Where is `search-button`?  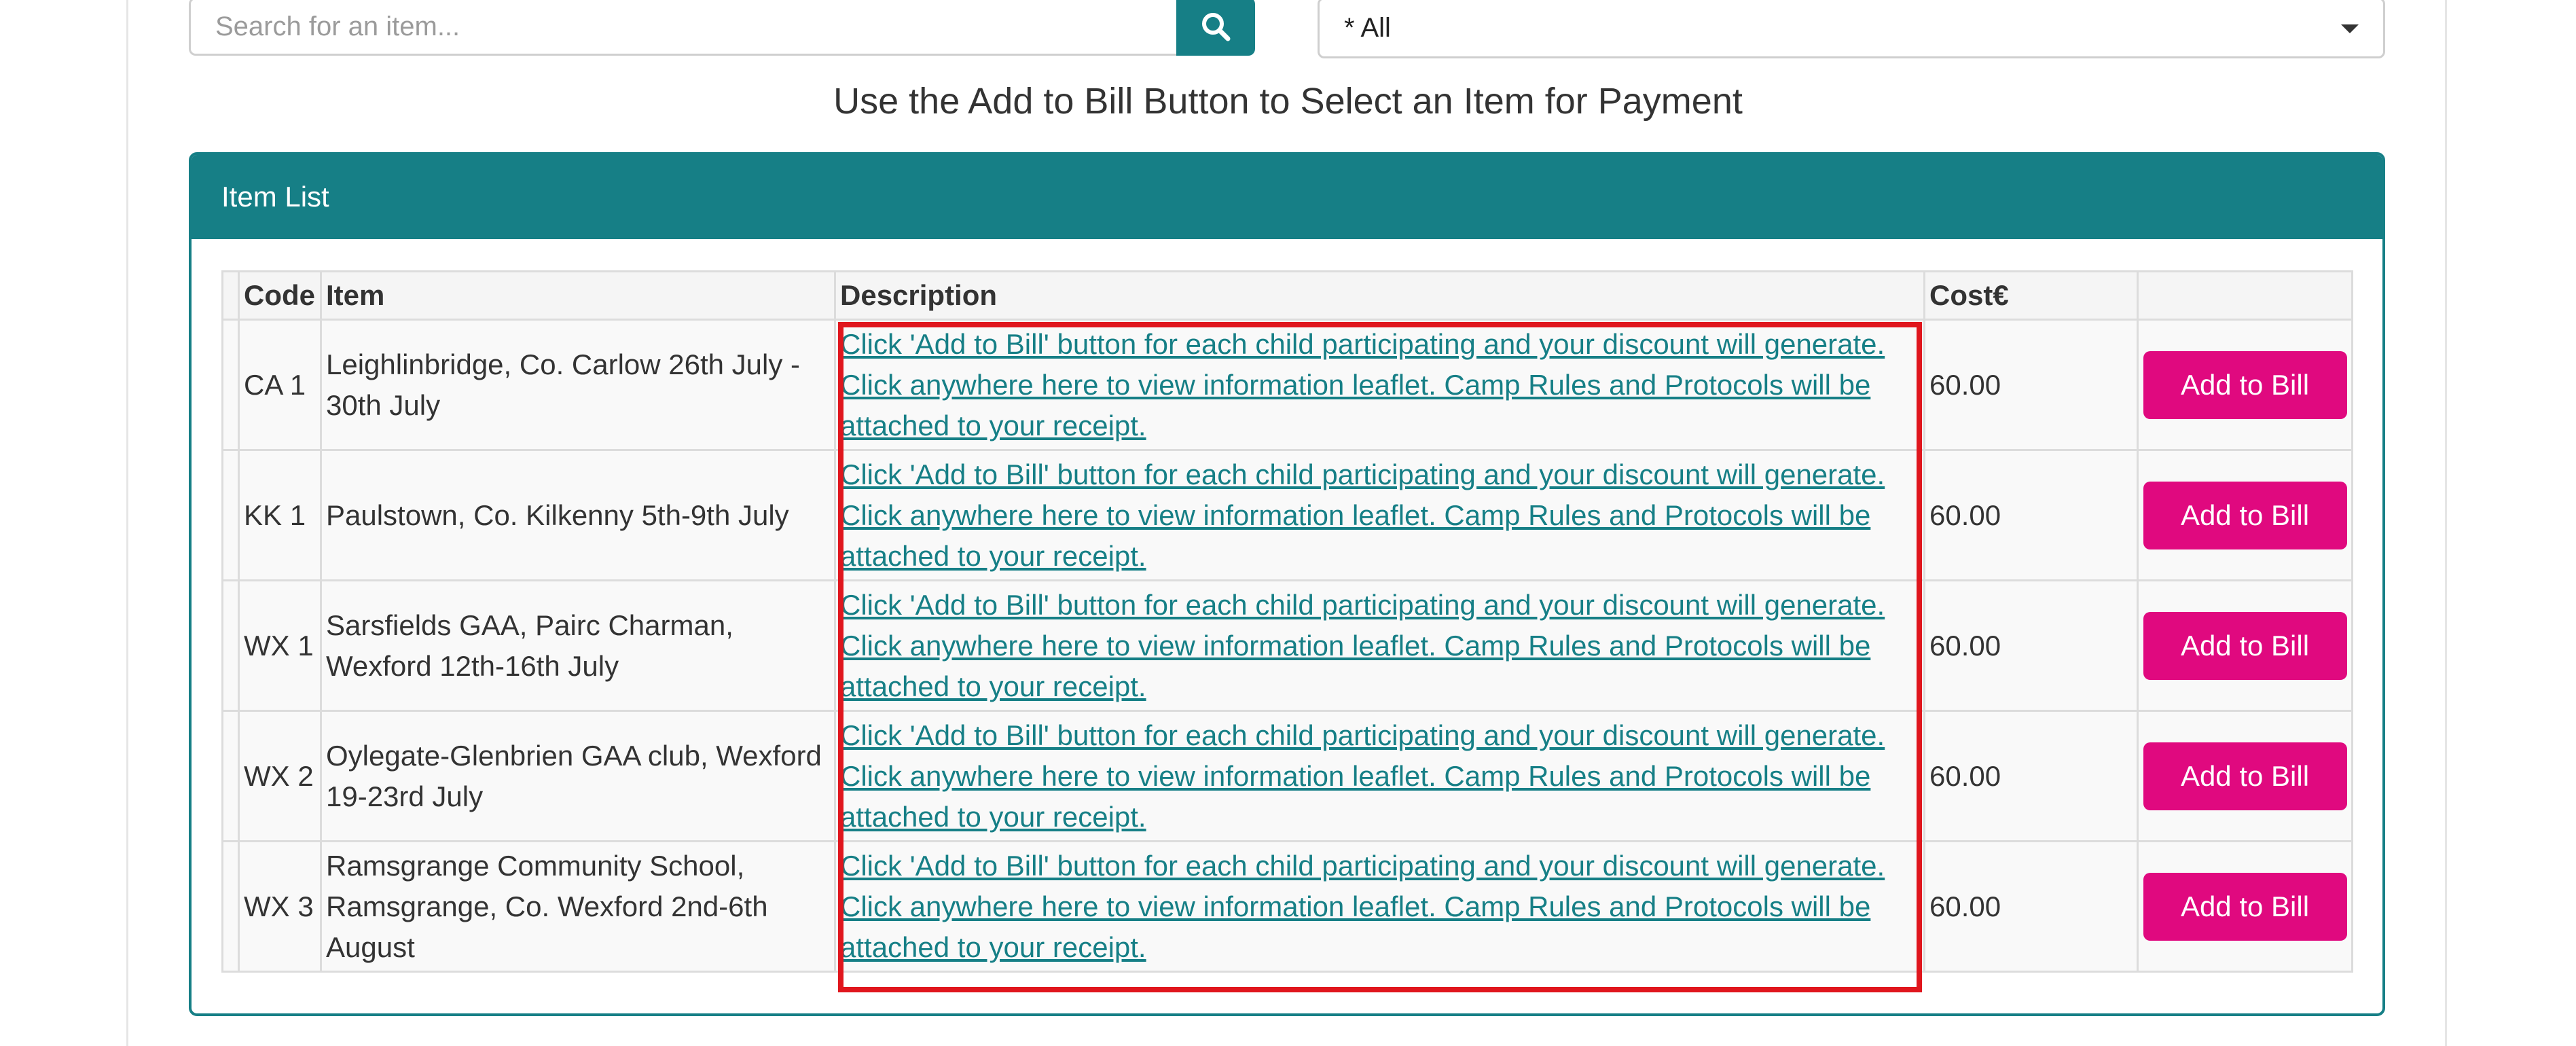
search-button is located at coordinates (1215, 28).